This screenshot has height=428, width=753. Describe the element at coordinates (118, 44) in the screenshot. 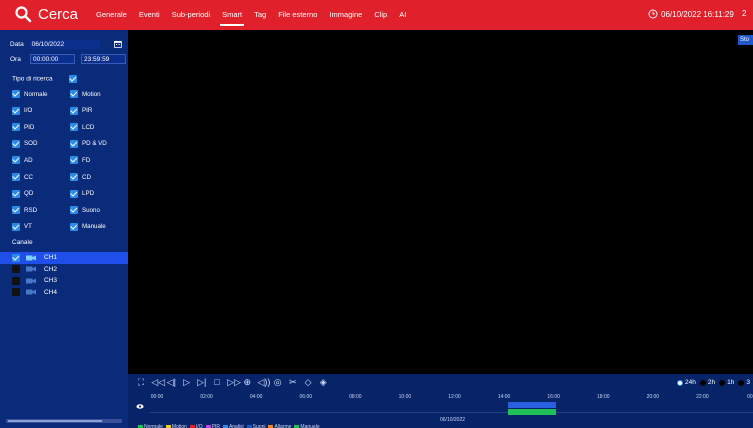

I see `calendar-icon` at that location.